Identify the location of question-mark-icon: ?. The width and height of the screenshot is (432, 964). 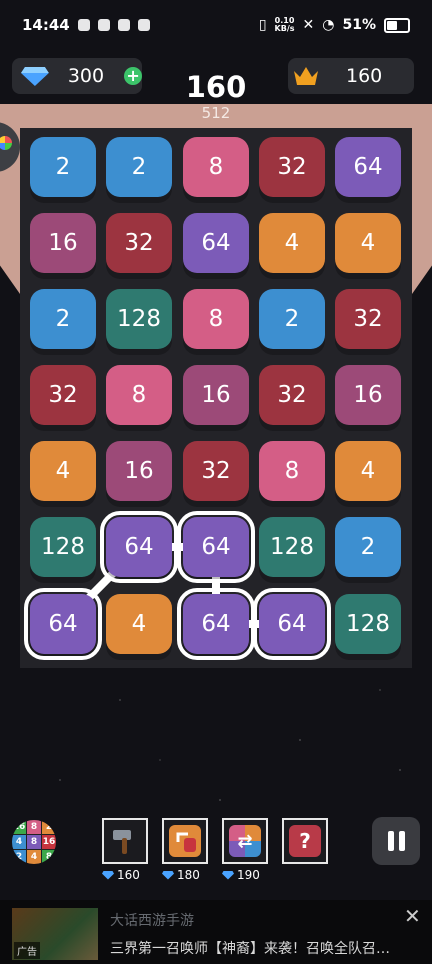
(305, 841).